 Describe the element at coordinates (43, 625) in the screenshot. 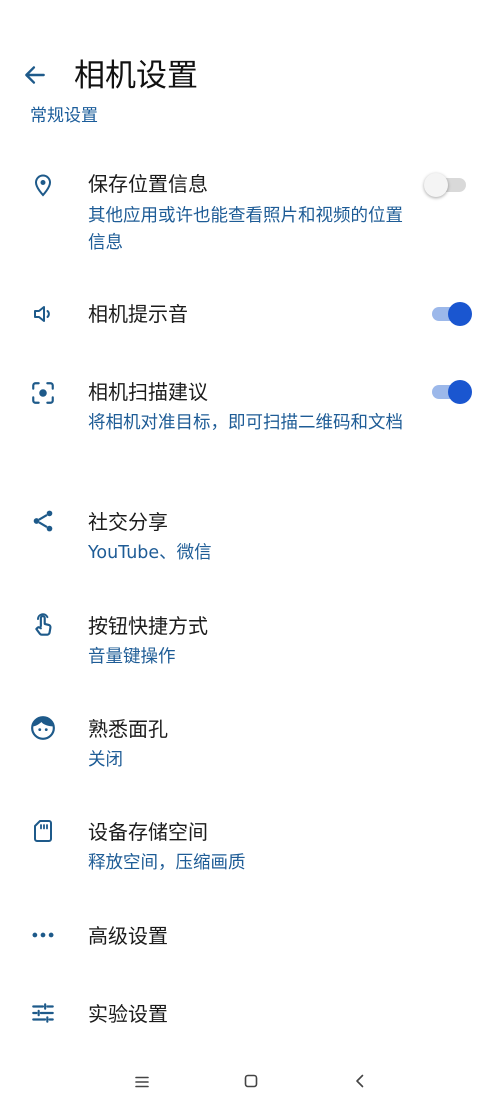

I see `touch-icon` at that location.